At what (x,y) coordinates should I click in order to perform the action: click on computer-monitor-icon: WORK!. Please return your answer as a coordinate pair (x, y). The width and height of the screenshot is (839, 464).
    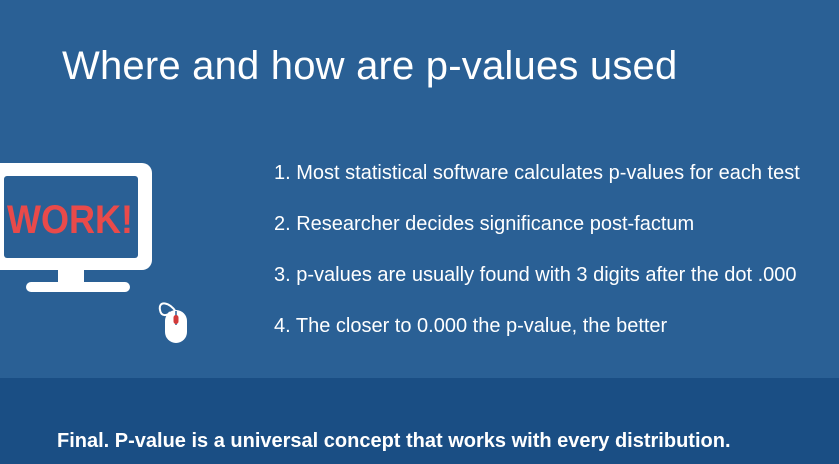
    Looking at the image, I should click on (93, 253).